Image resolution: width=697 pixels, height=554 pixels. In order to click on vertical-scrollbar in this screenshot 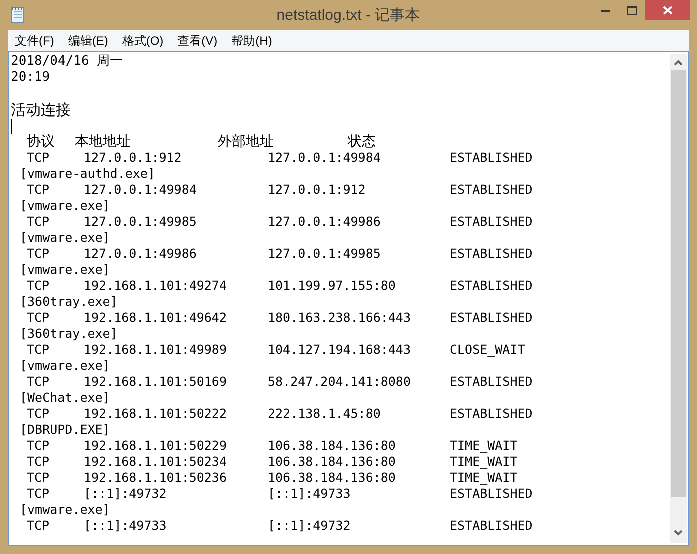, I will do `click(678, 298)`.